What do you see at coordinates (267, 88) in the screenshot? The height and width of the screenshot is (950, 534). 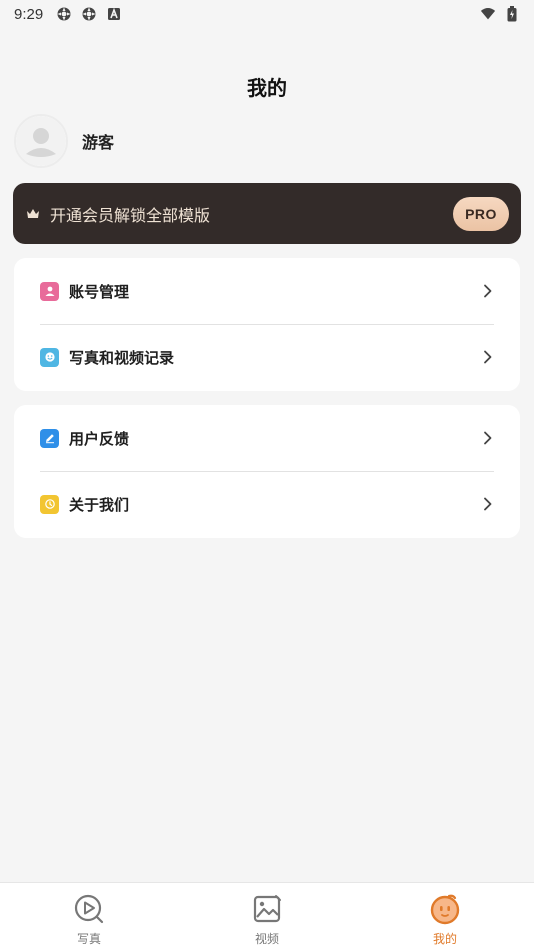 I see `page-title: 我的` at bounding box center [267, 88].